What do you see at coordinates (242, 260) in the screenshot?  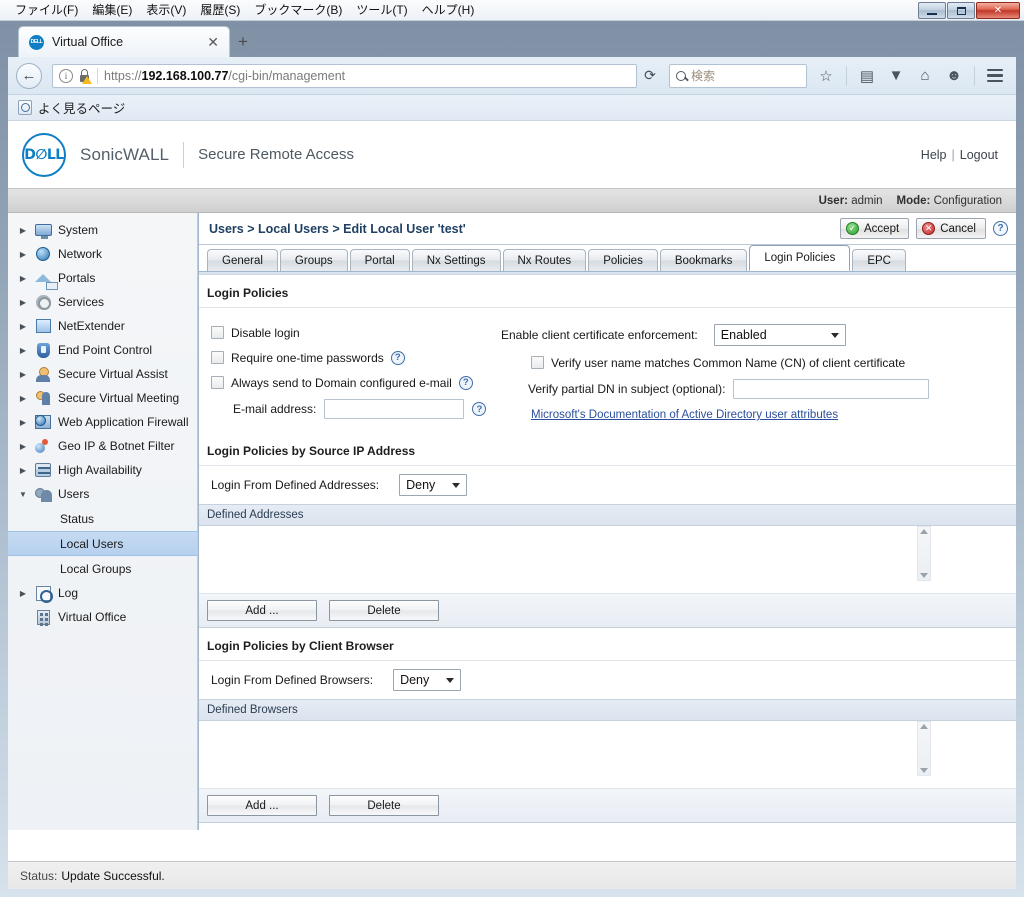 I see `tab-general: General` at bounding box center [242, 260].